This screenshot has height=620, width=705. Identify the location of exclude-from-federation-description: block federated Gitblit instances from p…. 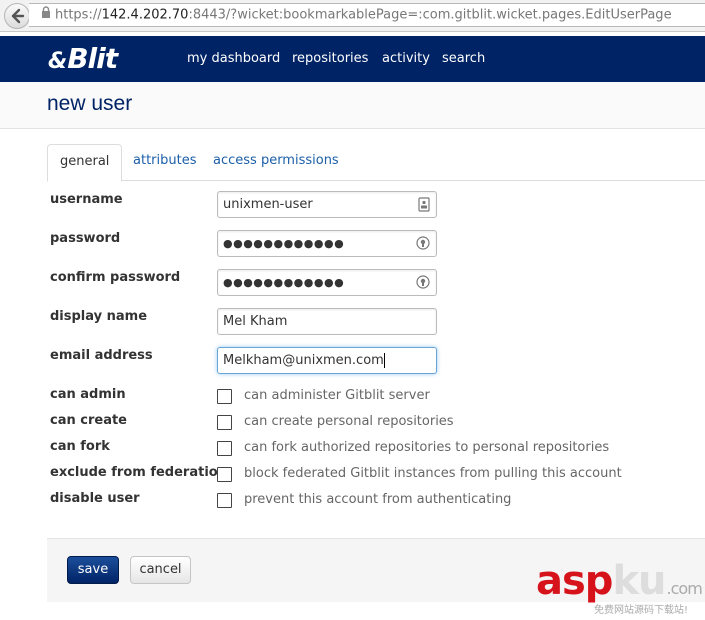
(433, 473).